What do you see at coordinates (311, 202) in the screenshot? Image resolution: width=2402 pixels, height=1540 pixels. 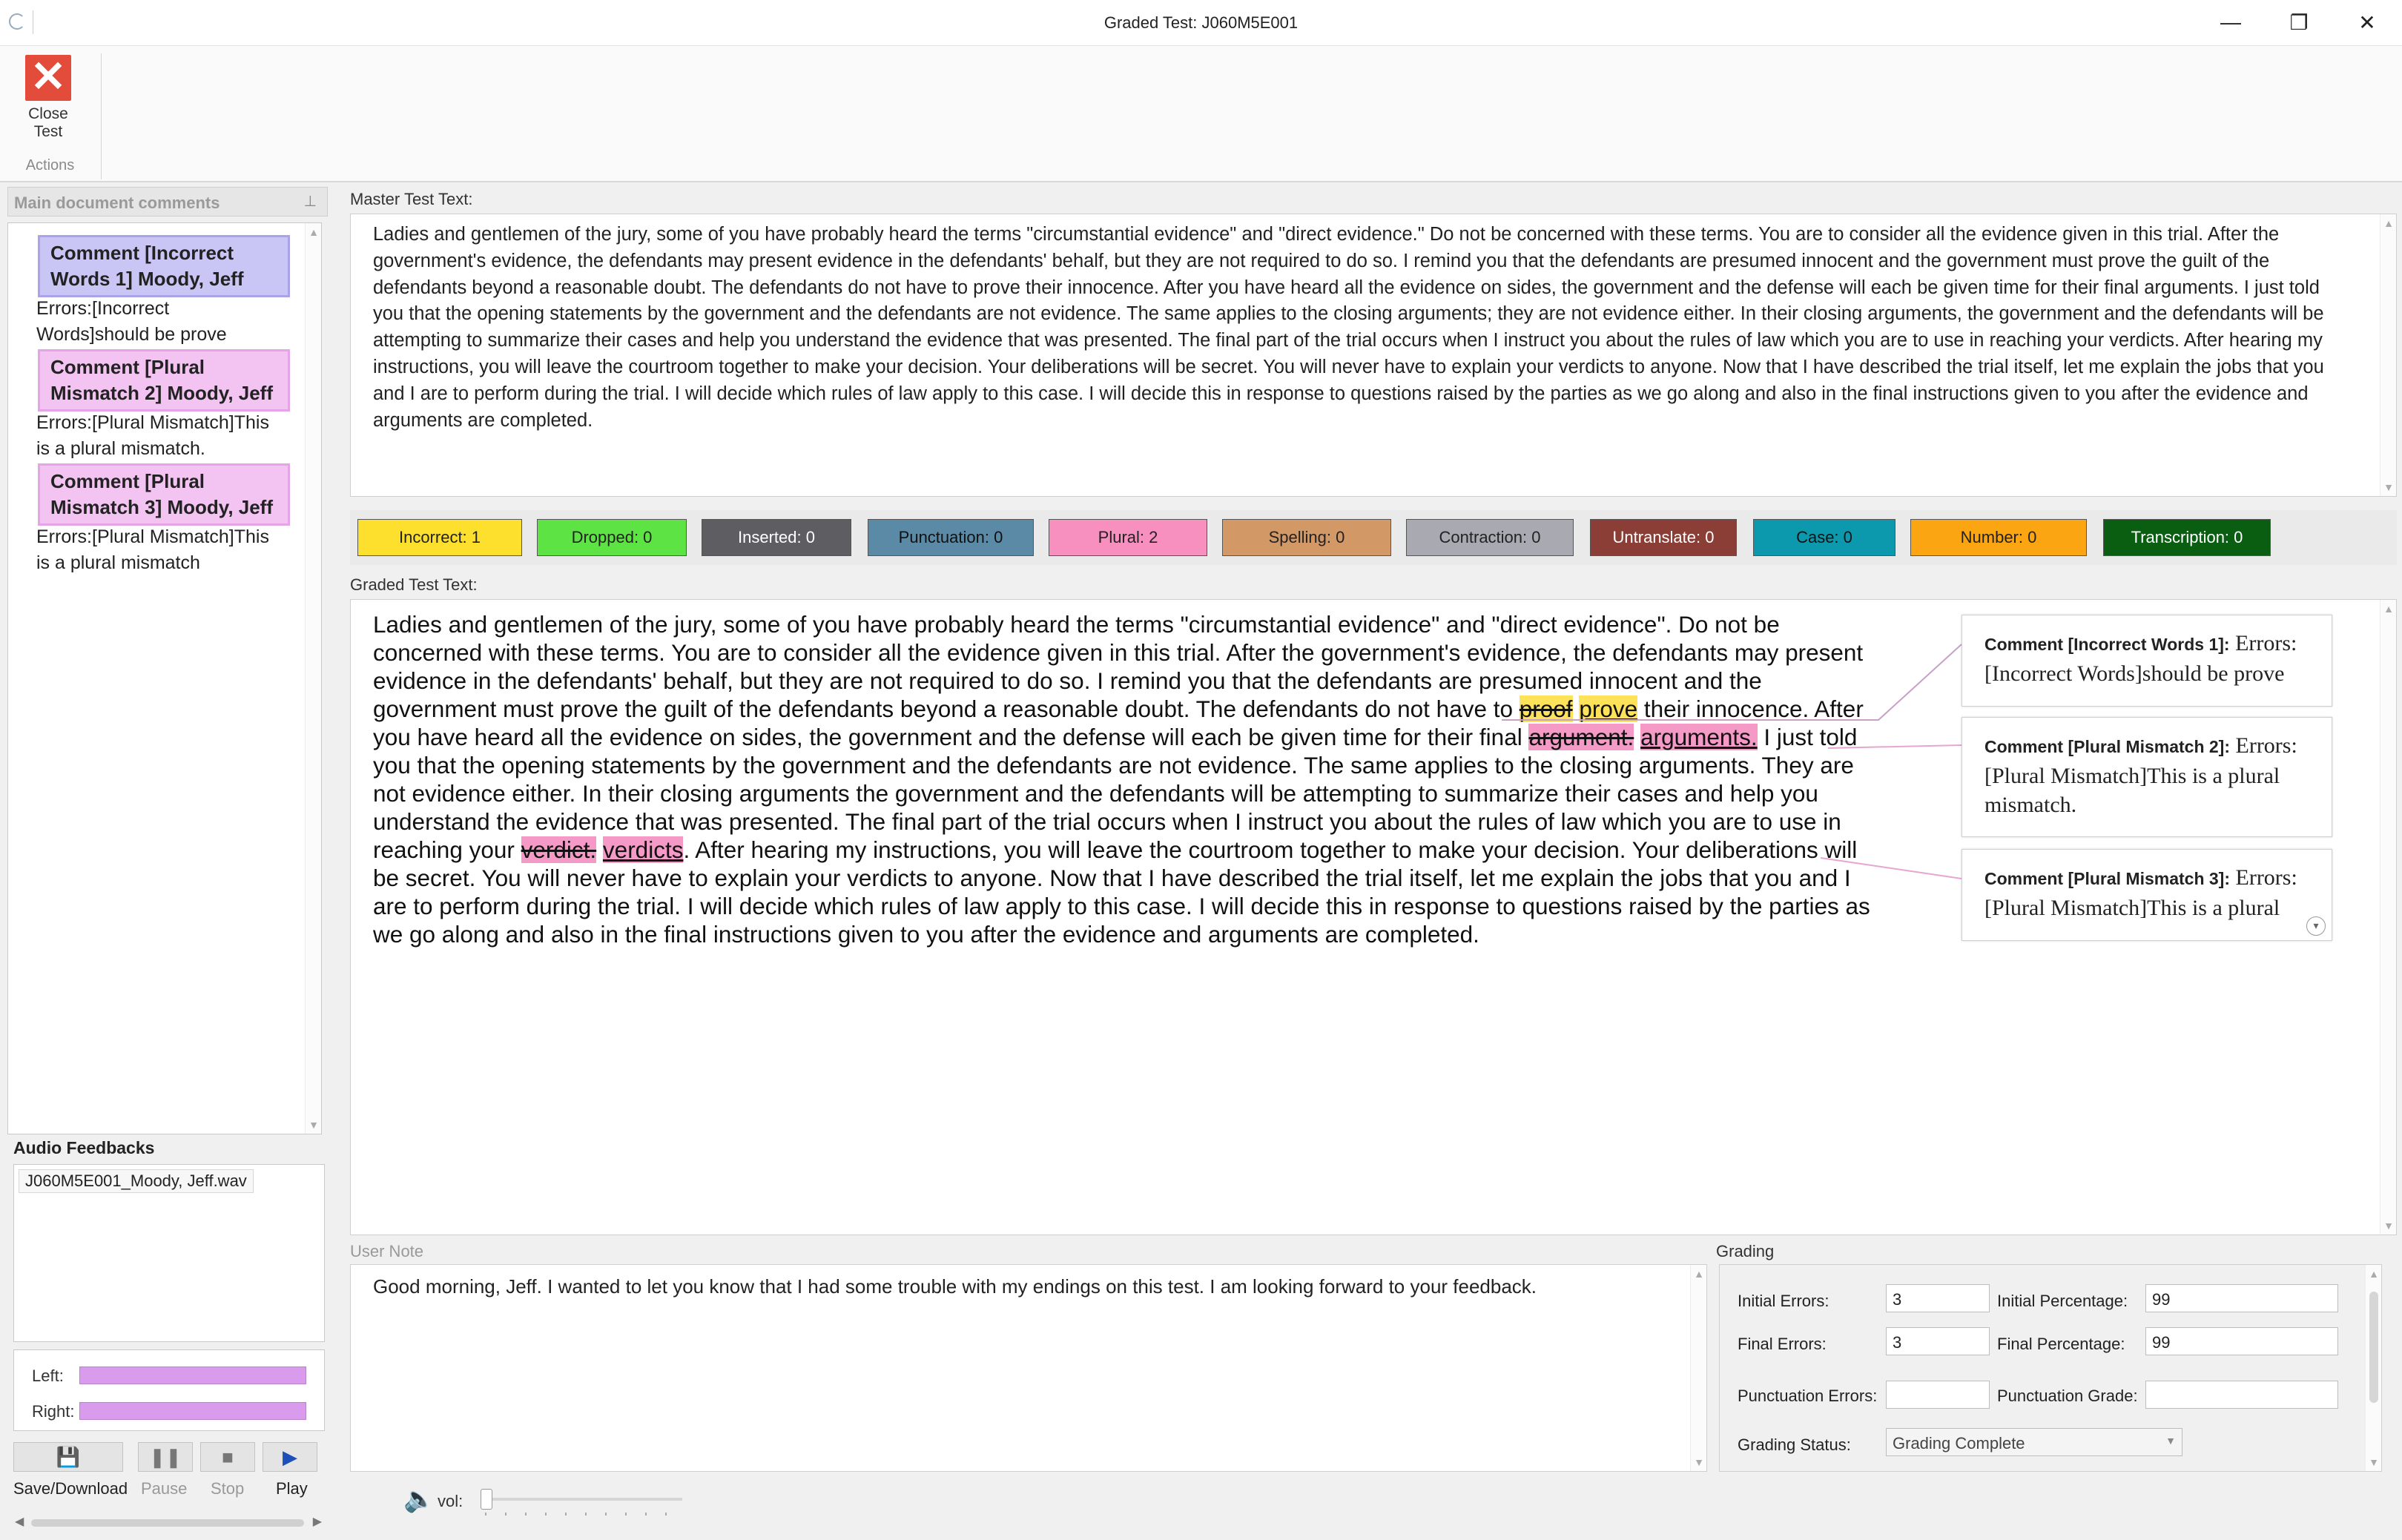 I see `pin-icon: ⊥` at bounding box center [311, 202].